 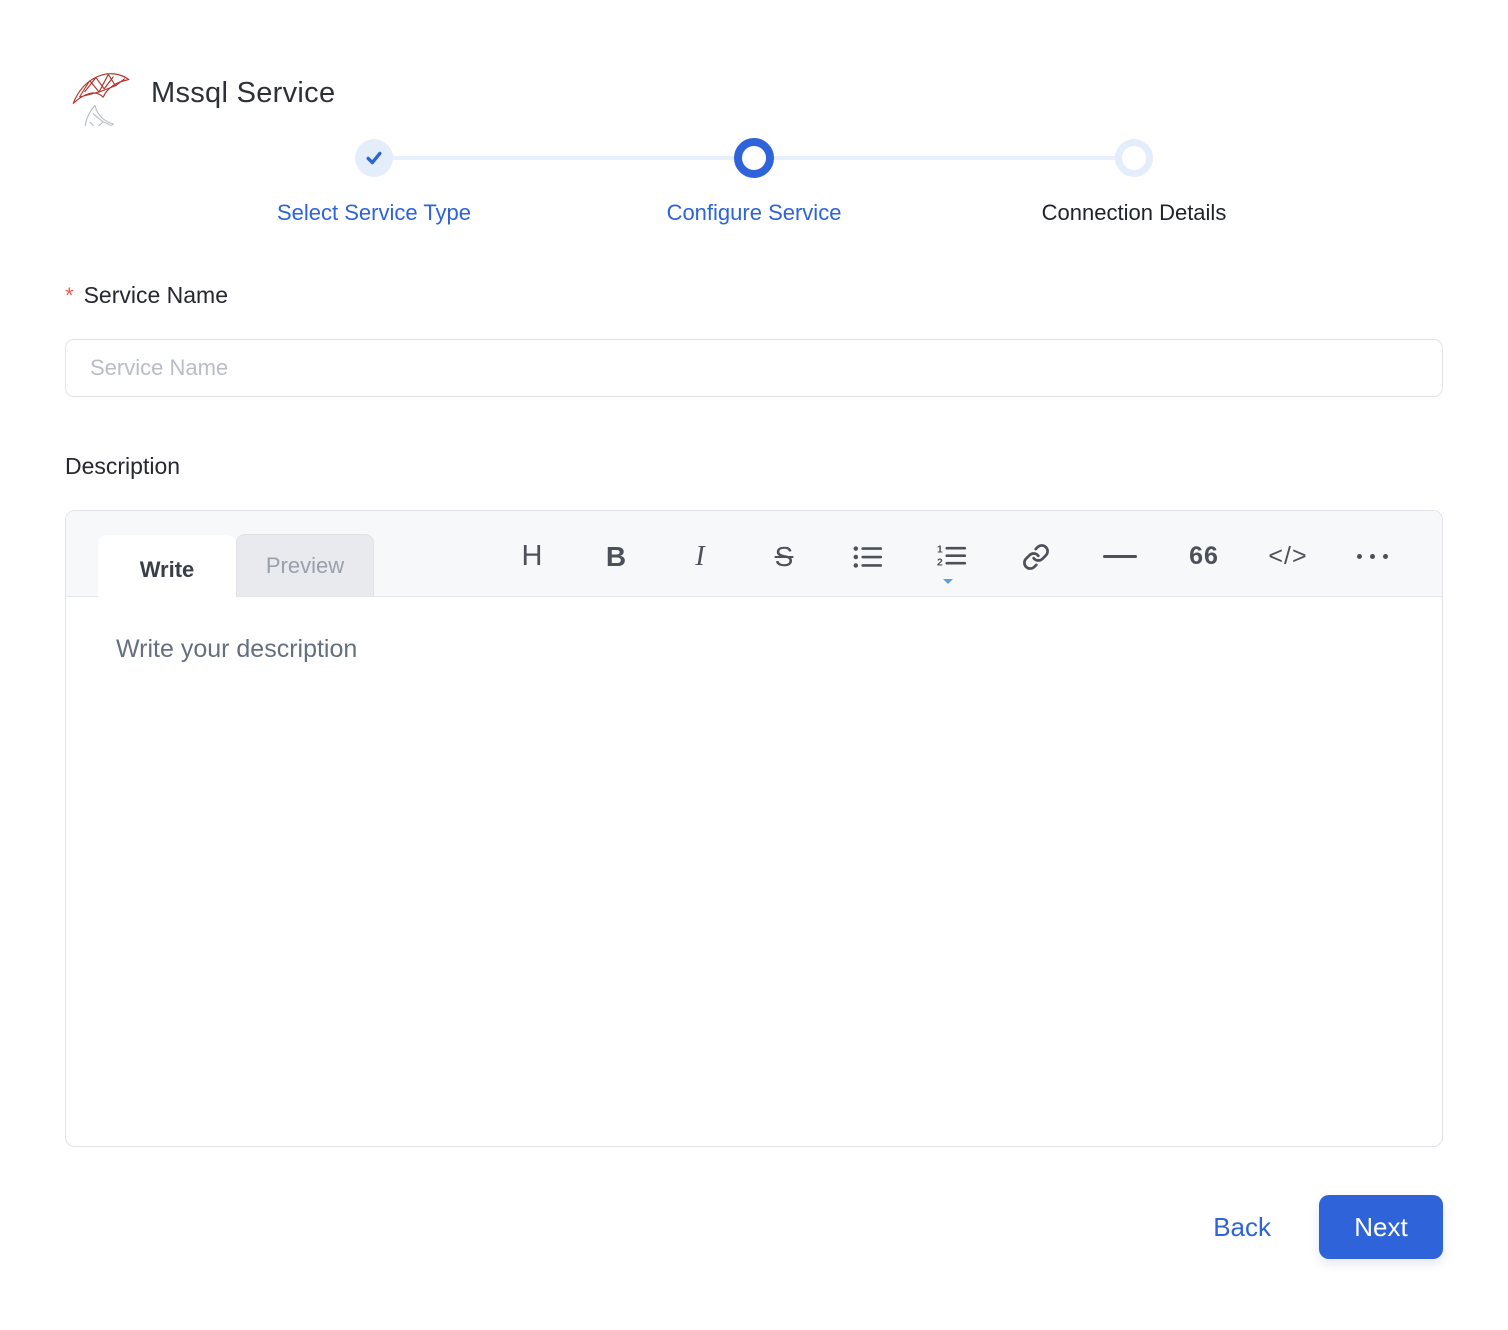 I want to click on service-name-label: * Service Name, so click(x=146, y=295).